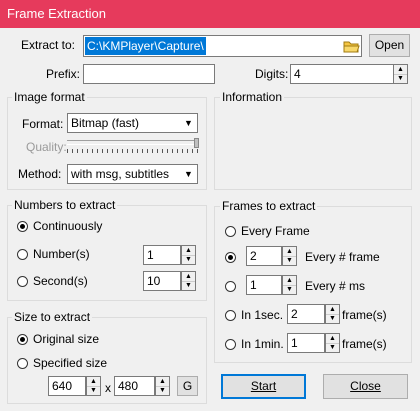 The width and height of the screenshot is (420, 411). Describe the element at coordinates (63, 74) in the screenshot. I see `prefix-label: Prefix:` at that location.